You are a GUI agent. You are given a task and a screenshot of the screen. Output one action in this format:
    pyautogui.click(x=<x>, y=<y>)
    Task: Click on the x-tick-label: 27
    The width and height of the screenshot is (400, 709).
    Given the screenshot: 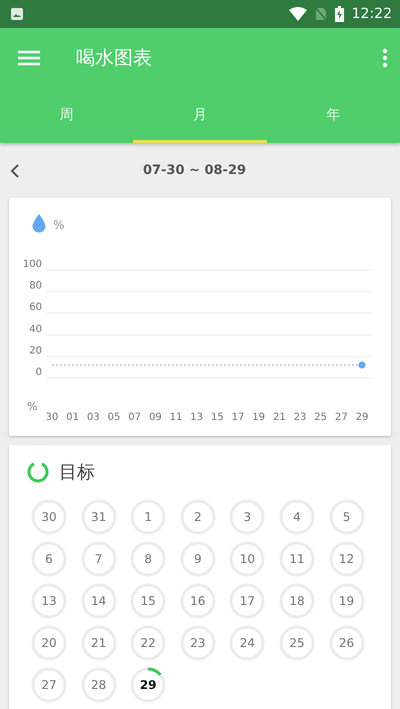 What is the action you would take?
    pyautogui.click(x=341, y=417)
    